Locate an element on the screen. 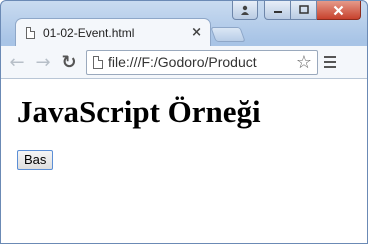 Image resolution: width=368 pixels, height=244 pixels. forward-button: → is located at coordinates (43, 62).